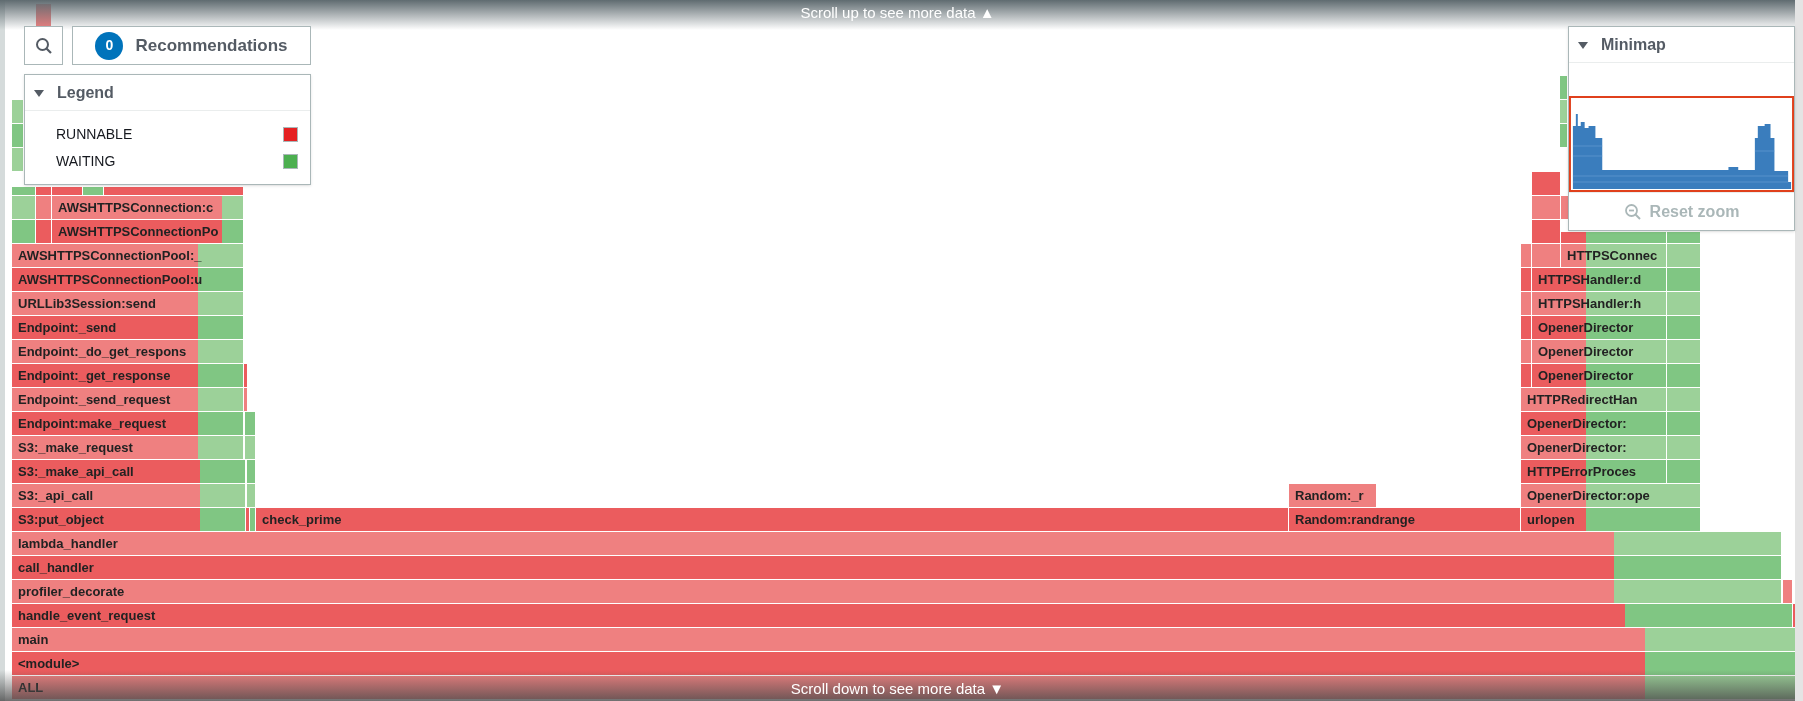 This screenshot has height=701, width=1803. Describe the element at coordinates (772, 519) in the screenshot. I see `stack-frame: check_prime` at that location.